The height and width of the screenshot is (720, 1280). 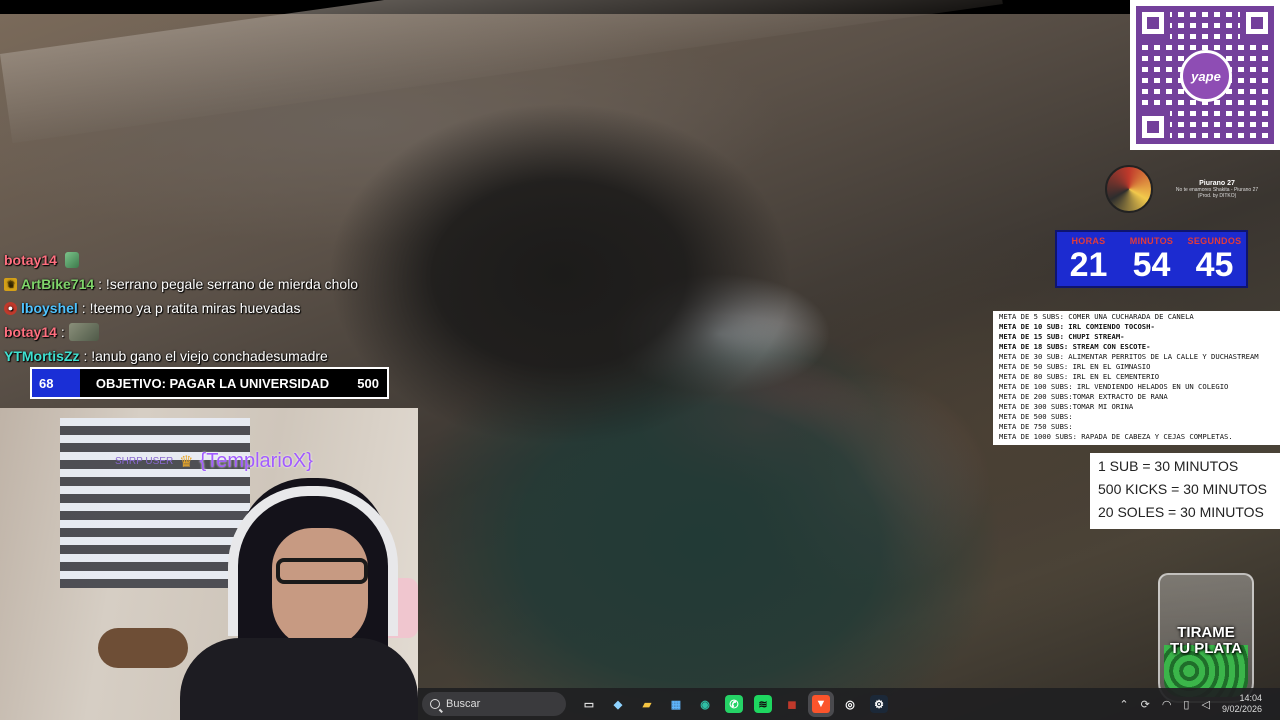 What do you see at coordinates (368, 383) in the screenshot?
I see `goal-target-value: 500` at bounding box center [368, 383].